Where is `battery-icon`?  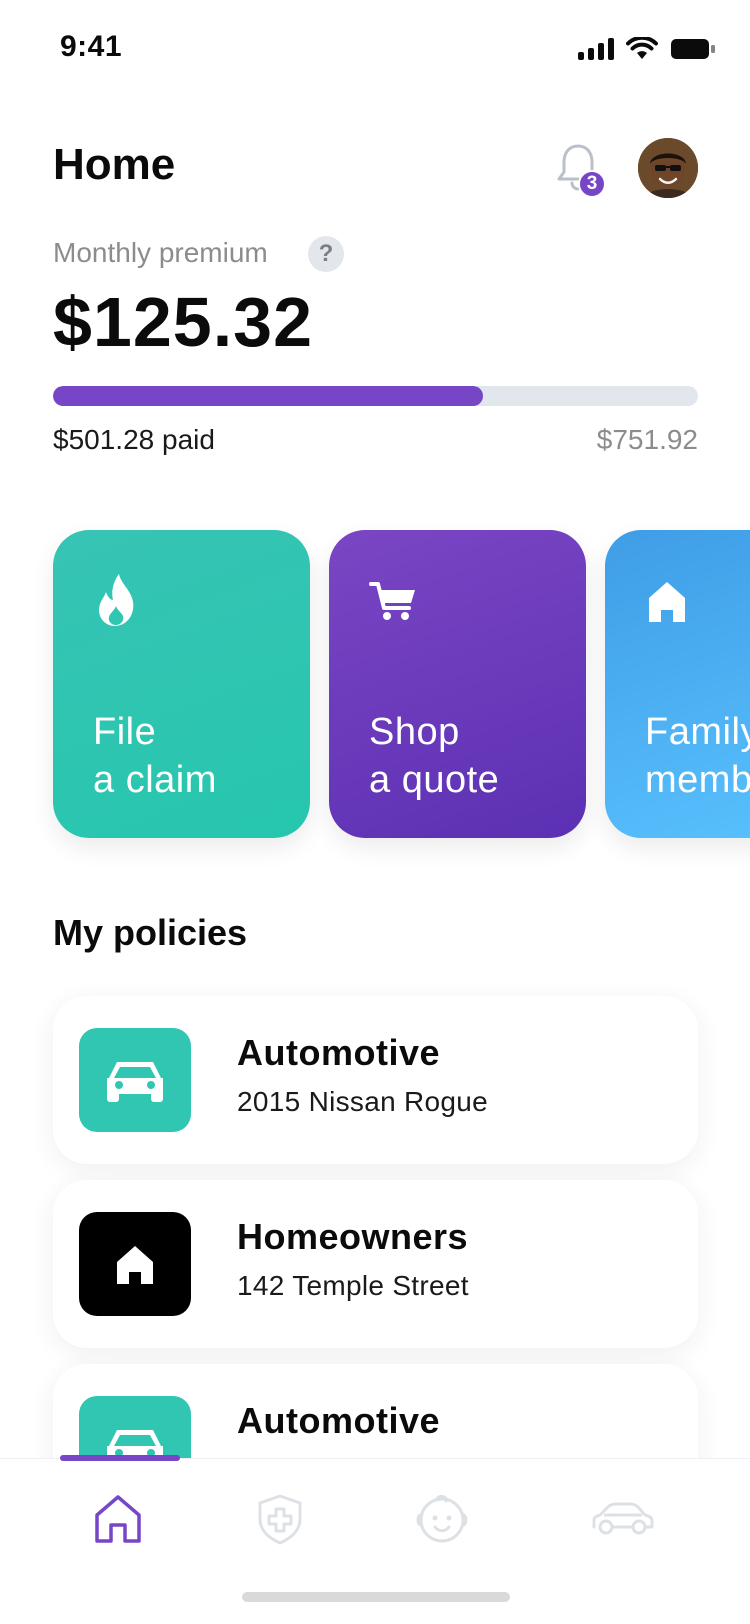
battery-icon is located at coordinates (693, 49).